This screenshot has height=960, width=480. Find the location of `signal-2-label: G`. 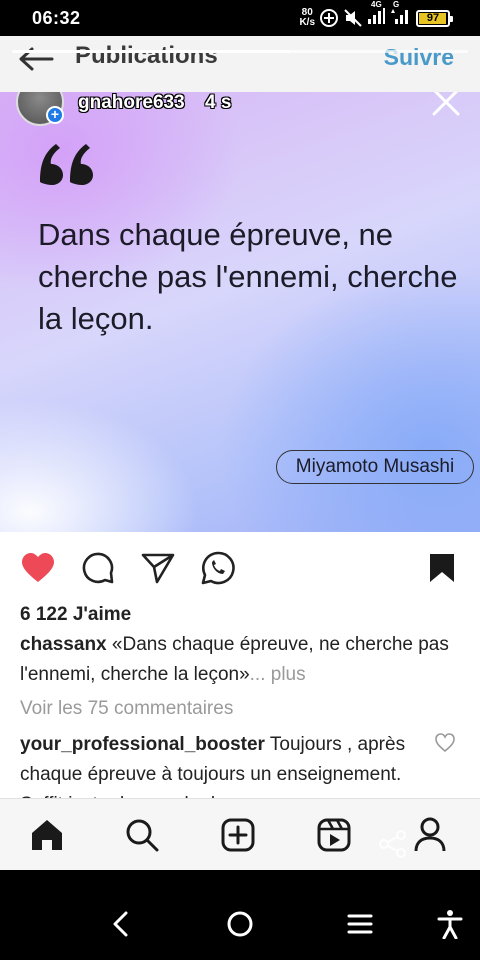

signal-2-label: G is located at coordinates (396, 4).